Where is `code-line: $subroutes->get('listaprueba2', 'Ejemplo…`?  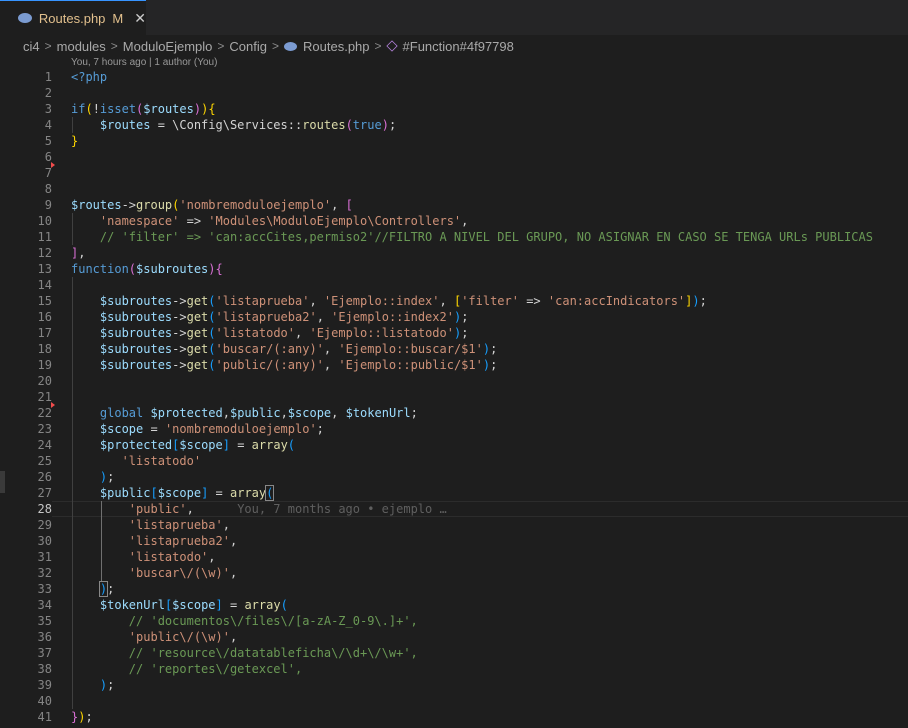 code-line: $subroutes->get('listaprueba2', 'Ejemplo… is located at coordinates (270, 317).